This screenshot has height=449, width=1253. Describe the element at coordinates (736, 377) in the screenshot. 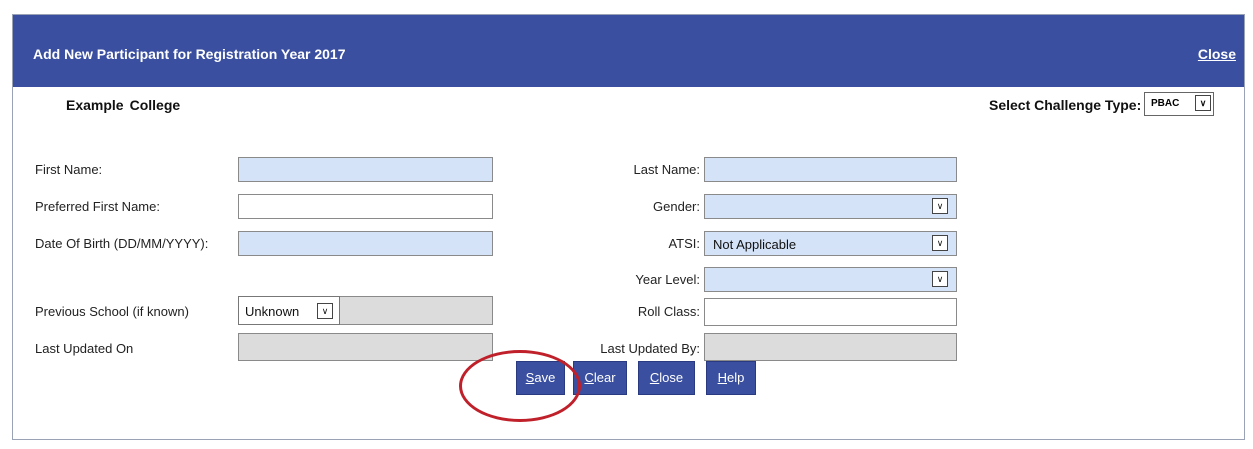

I see `help-label-rest: elp` at that location.